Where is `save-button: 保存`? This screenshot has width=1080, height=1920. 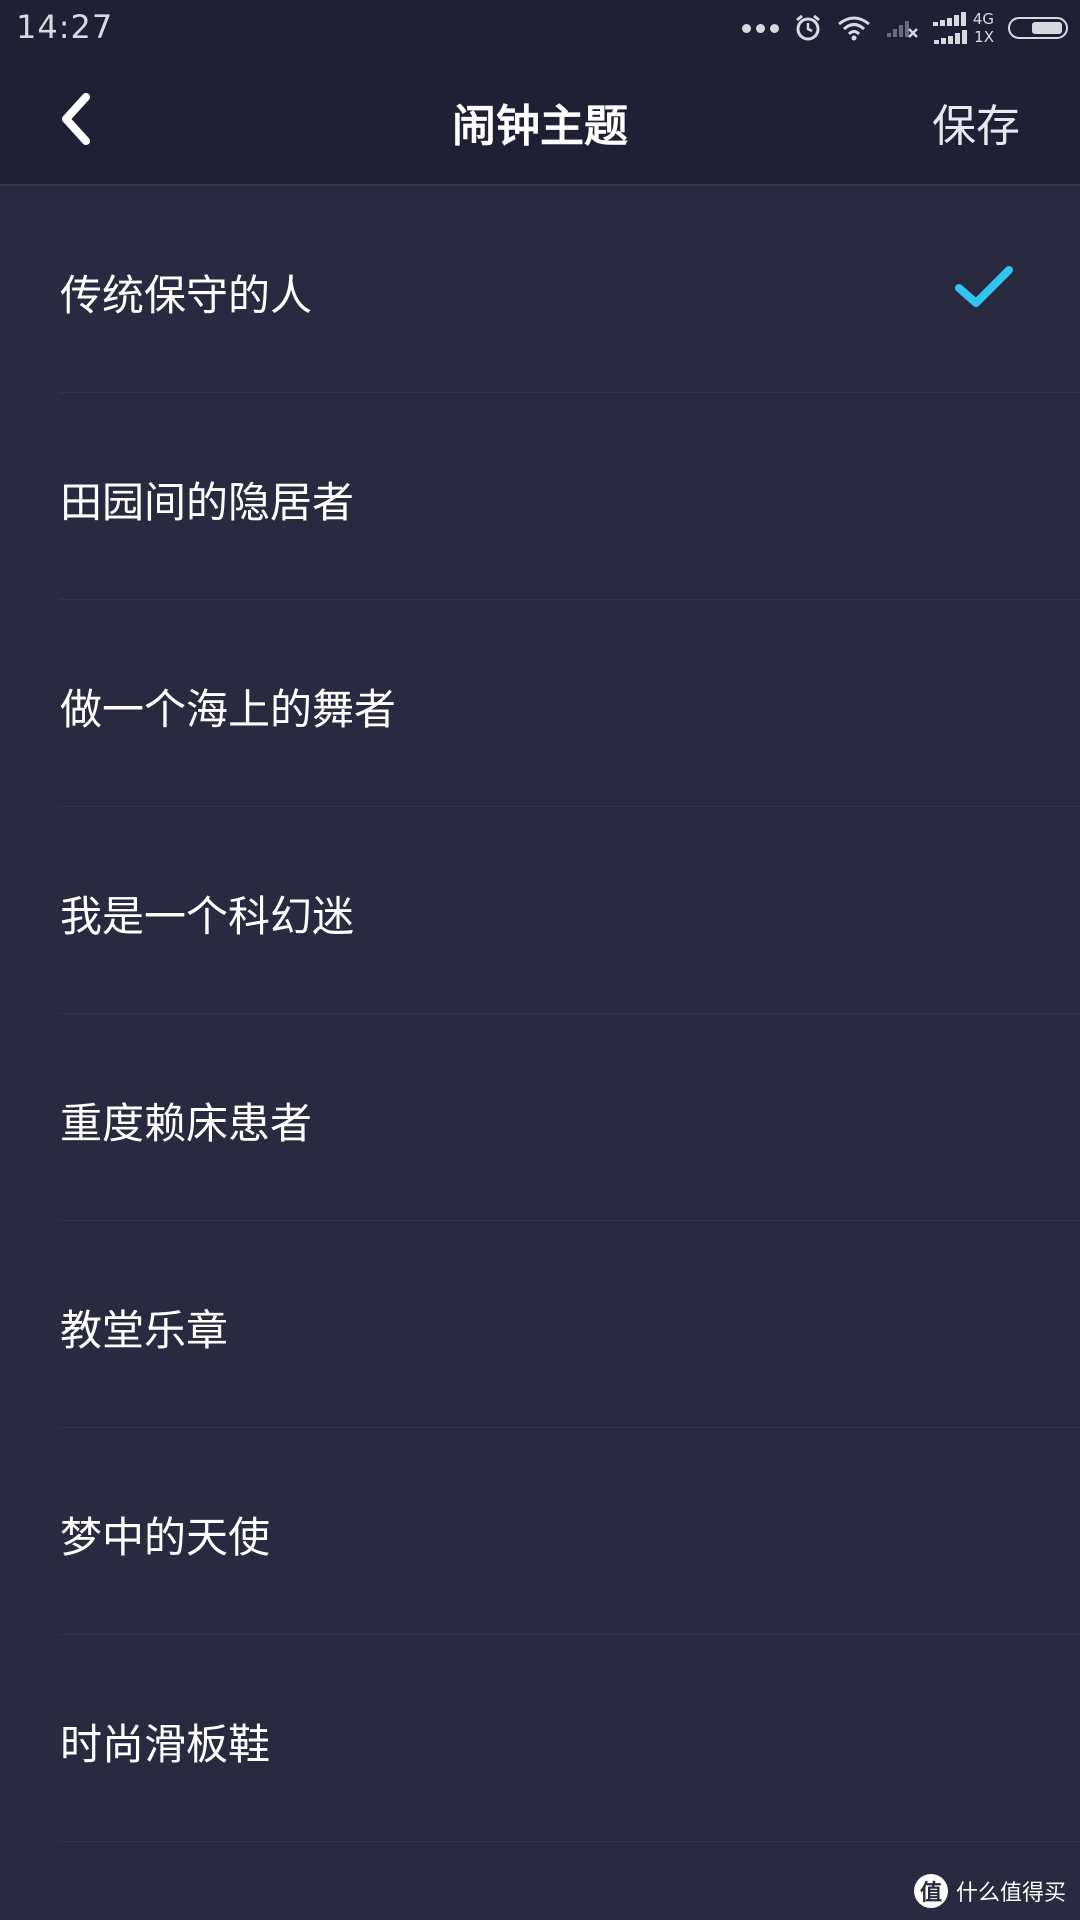 save-button: 保存 is located at coordinates (976, 122).